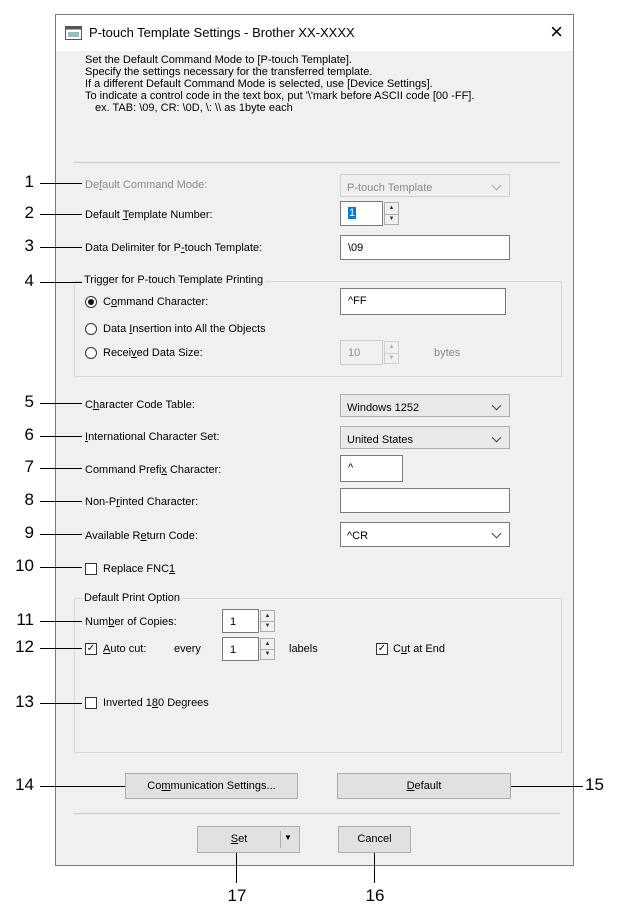 This screenshot has width=619, height=911. What do you see at coordinates (425, 185) in the screenshot?
I see `default-command-mode-select: P-touch Template` at bounding box center [425, 185].